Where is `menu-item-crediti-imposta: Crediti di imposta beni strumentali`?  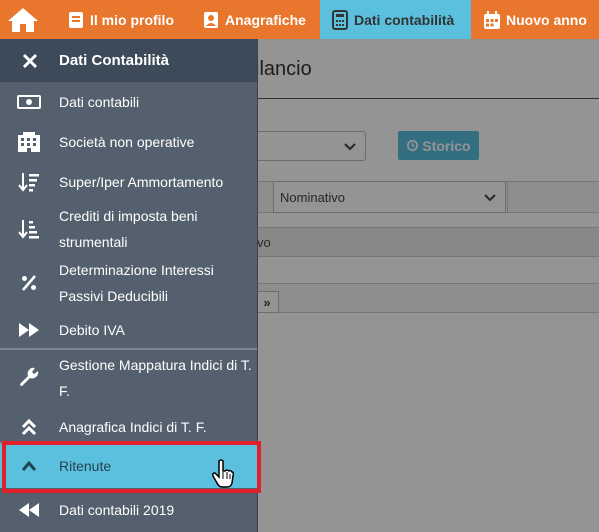 menu-item-crediti-imposta: Crediti di imposta beni strumentali is located at coordinates (128, 229).